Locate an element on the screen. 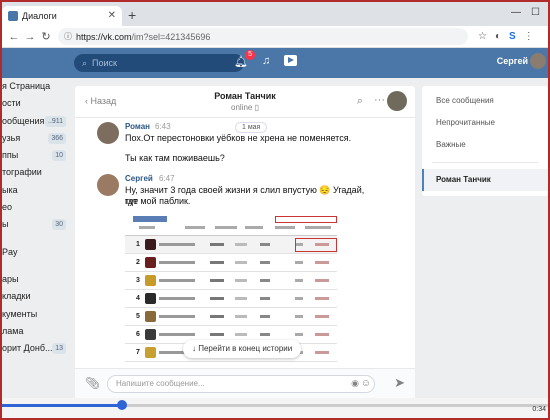  header-icons: 🔔︎ 5 ♫ is located at coordinates (266, 59).